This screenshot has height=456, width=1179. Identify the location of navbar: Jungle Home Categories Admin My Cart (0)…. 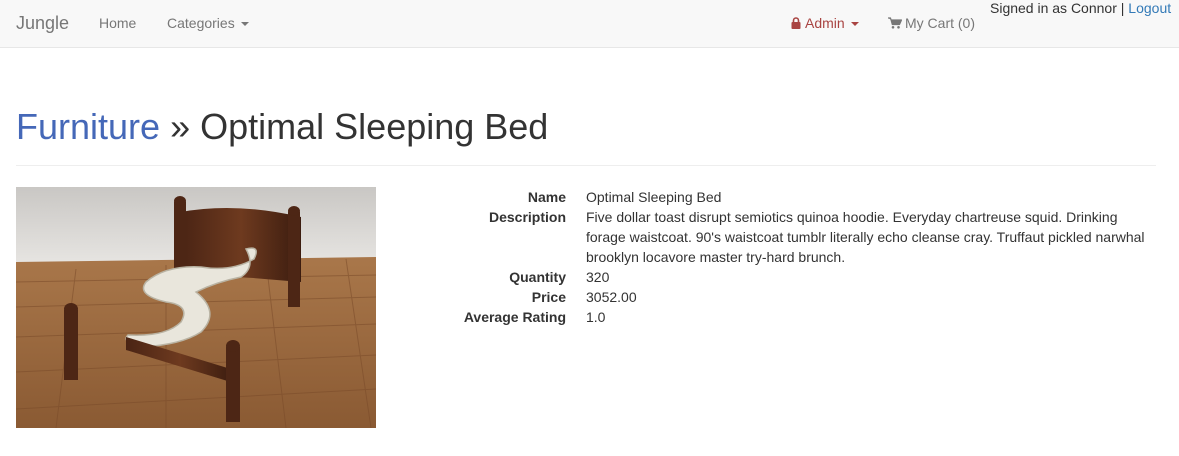
(589, 24).